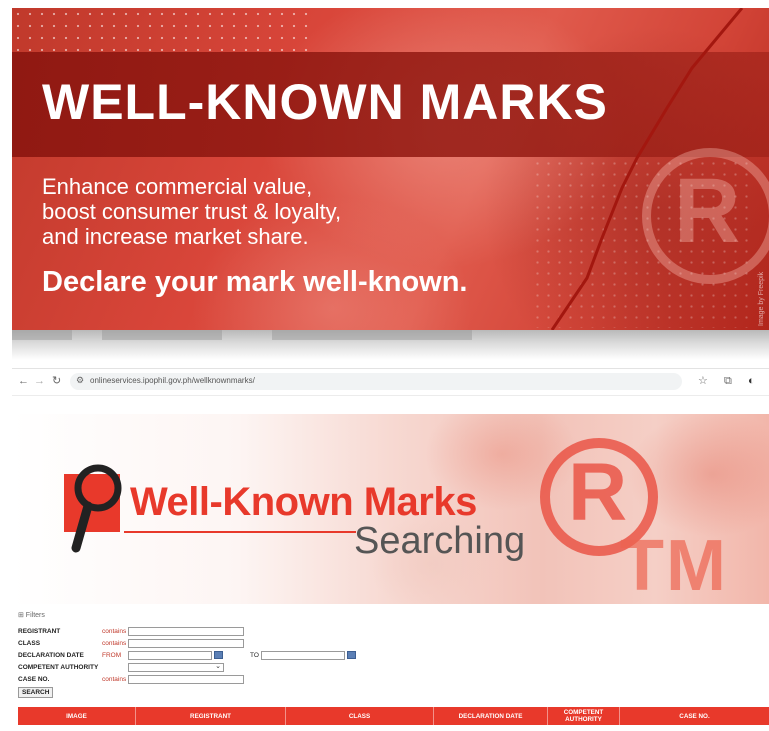 This screenshot has height=731, width=769. Describe the element at coordinates (77, 716) in the screenshot. I see `column-header-image: IMAGE` at that location.